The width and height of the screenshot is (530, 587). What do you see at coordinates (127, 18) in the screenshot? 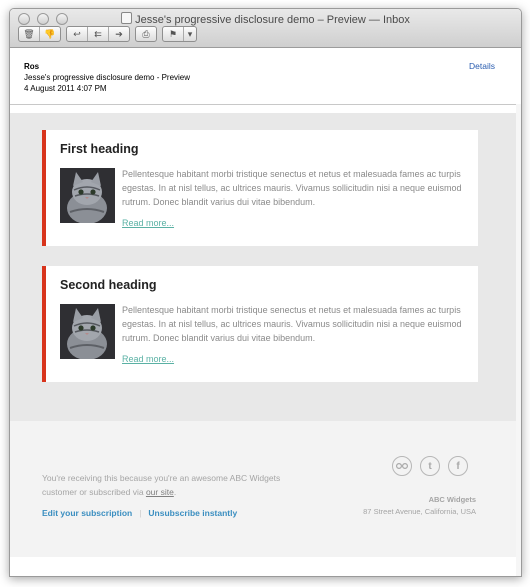
I see `document-icon` at bounding box center [127, 18].